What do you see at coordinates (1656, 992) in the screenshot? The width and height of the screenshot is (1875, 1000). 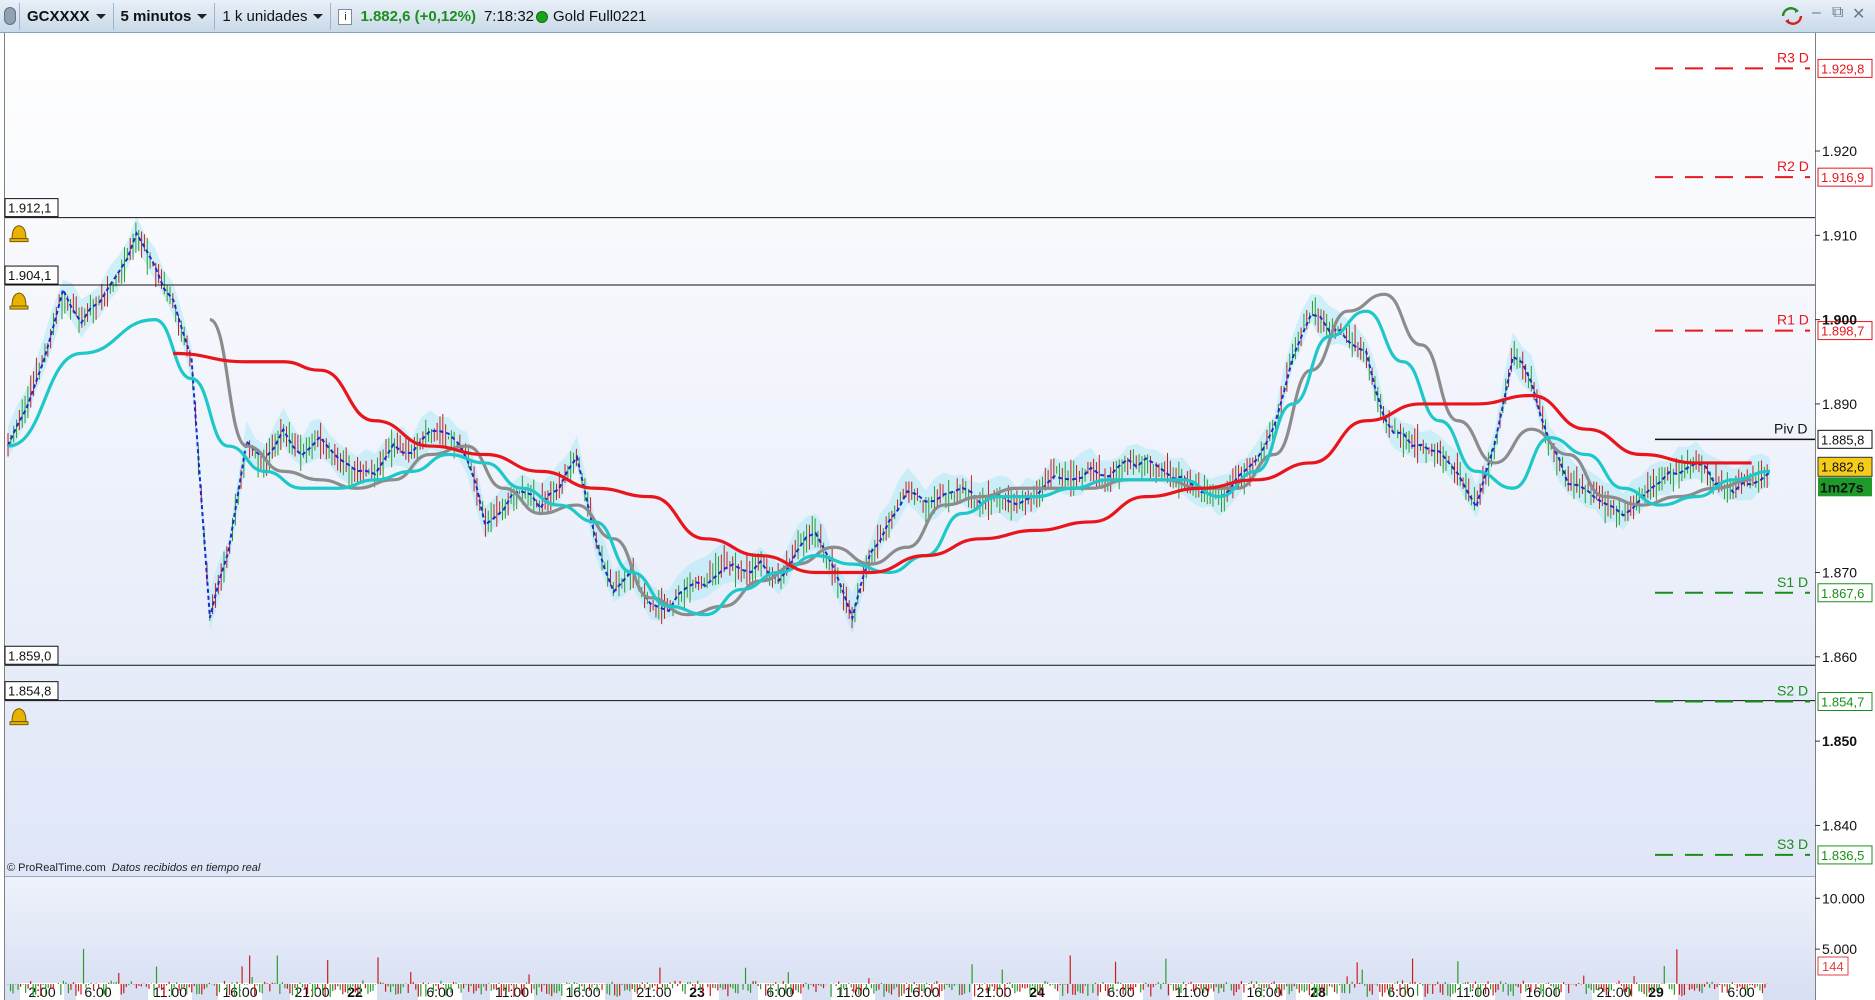 I see `x-tick-label: 29` at bounding box center [1656, 992].